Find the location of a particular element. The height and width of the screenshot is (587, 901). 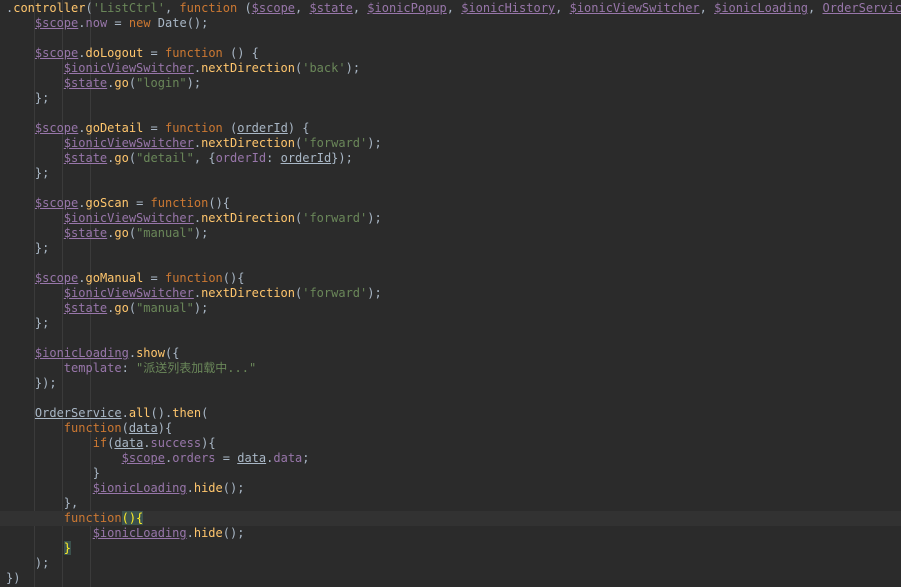

code-token: , { is located at coordinates (204, 158).